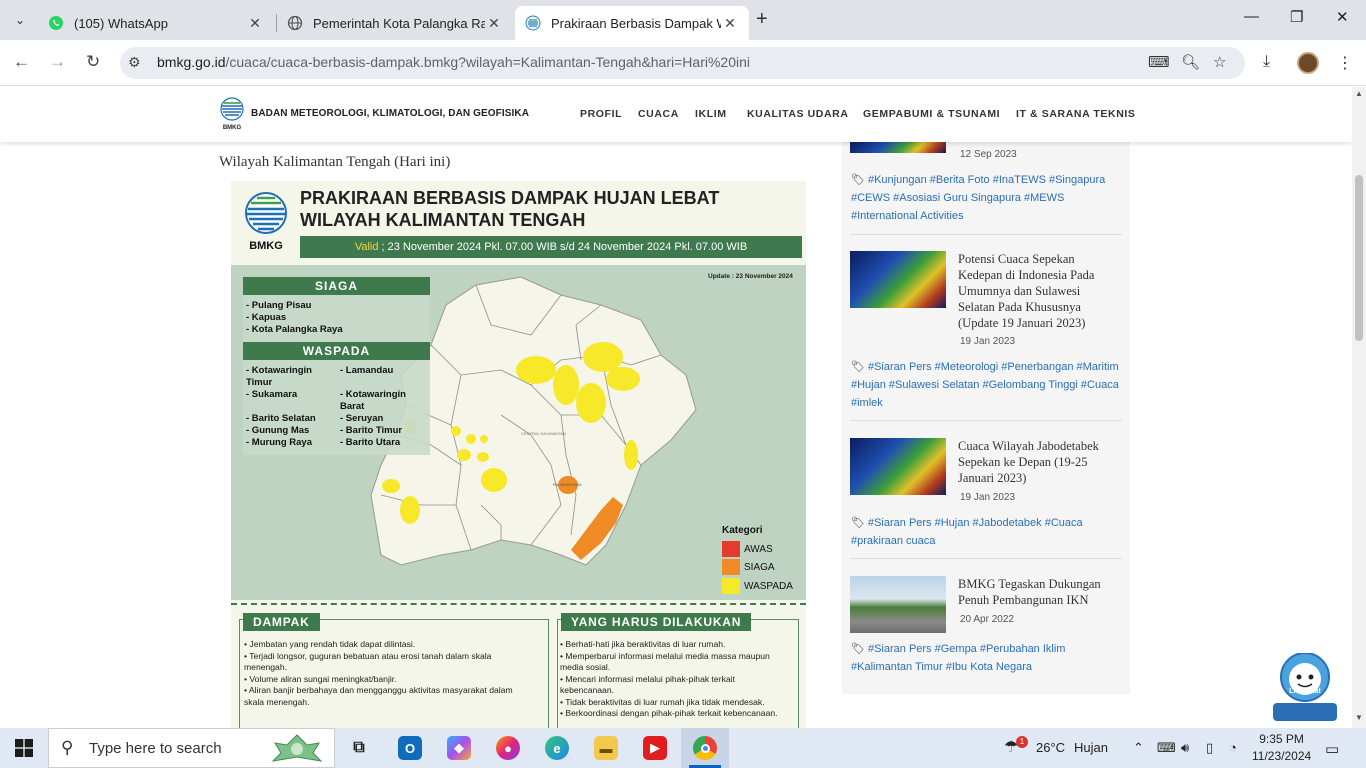  I want to click on zoom-icon: 🔍︎, so click(1190, 62).